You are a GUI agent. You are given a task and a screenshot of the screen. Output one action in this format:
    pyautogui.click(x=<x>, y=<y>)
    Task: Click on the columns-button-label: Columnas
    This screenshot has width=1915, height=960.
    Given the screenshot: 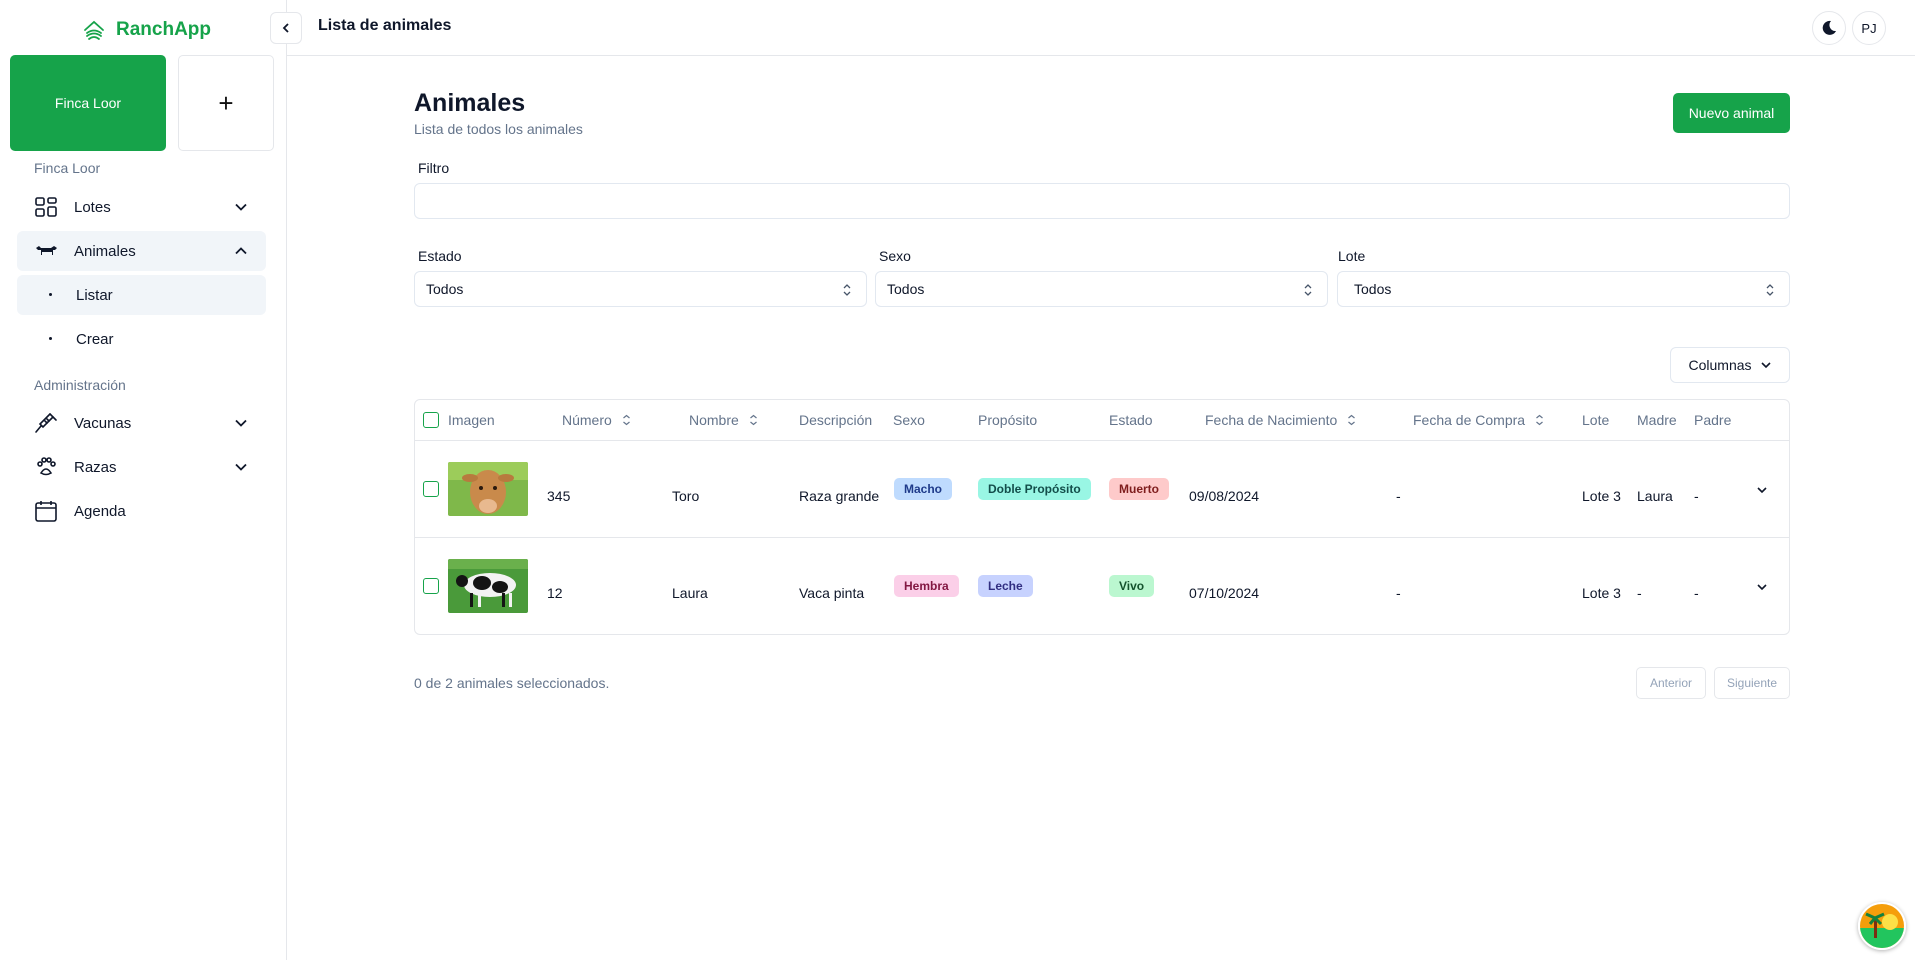 What is the action you would take?
    pyautogui.click(x=1720, y=365)
    